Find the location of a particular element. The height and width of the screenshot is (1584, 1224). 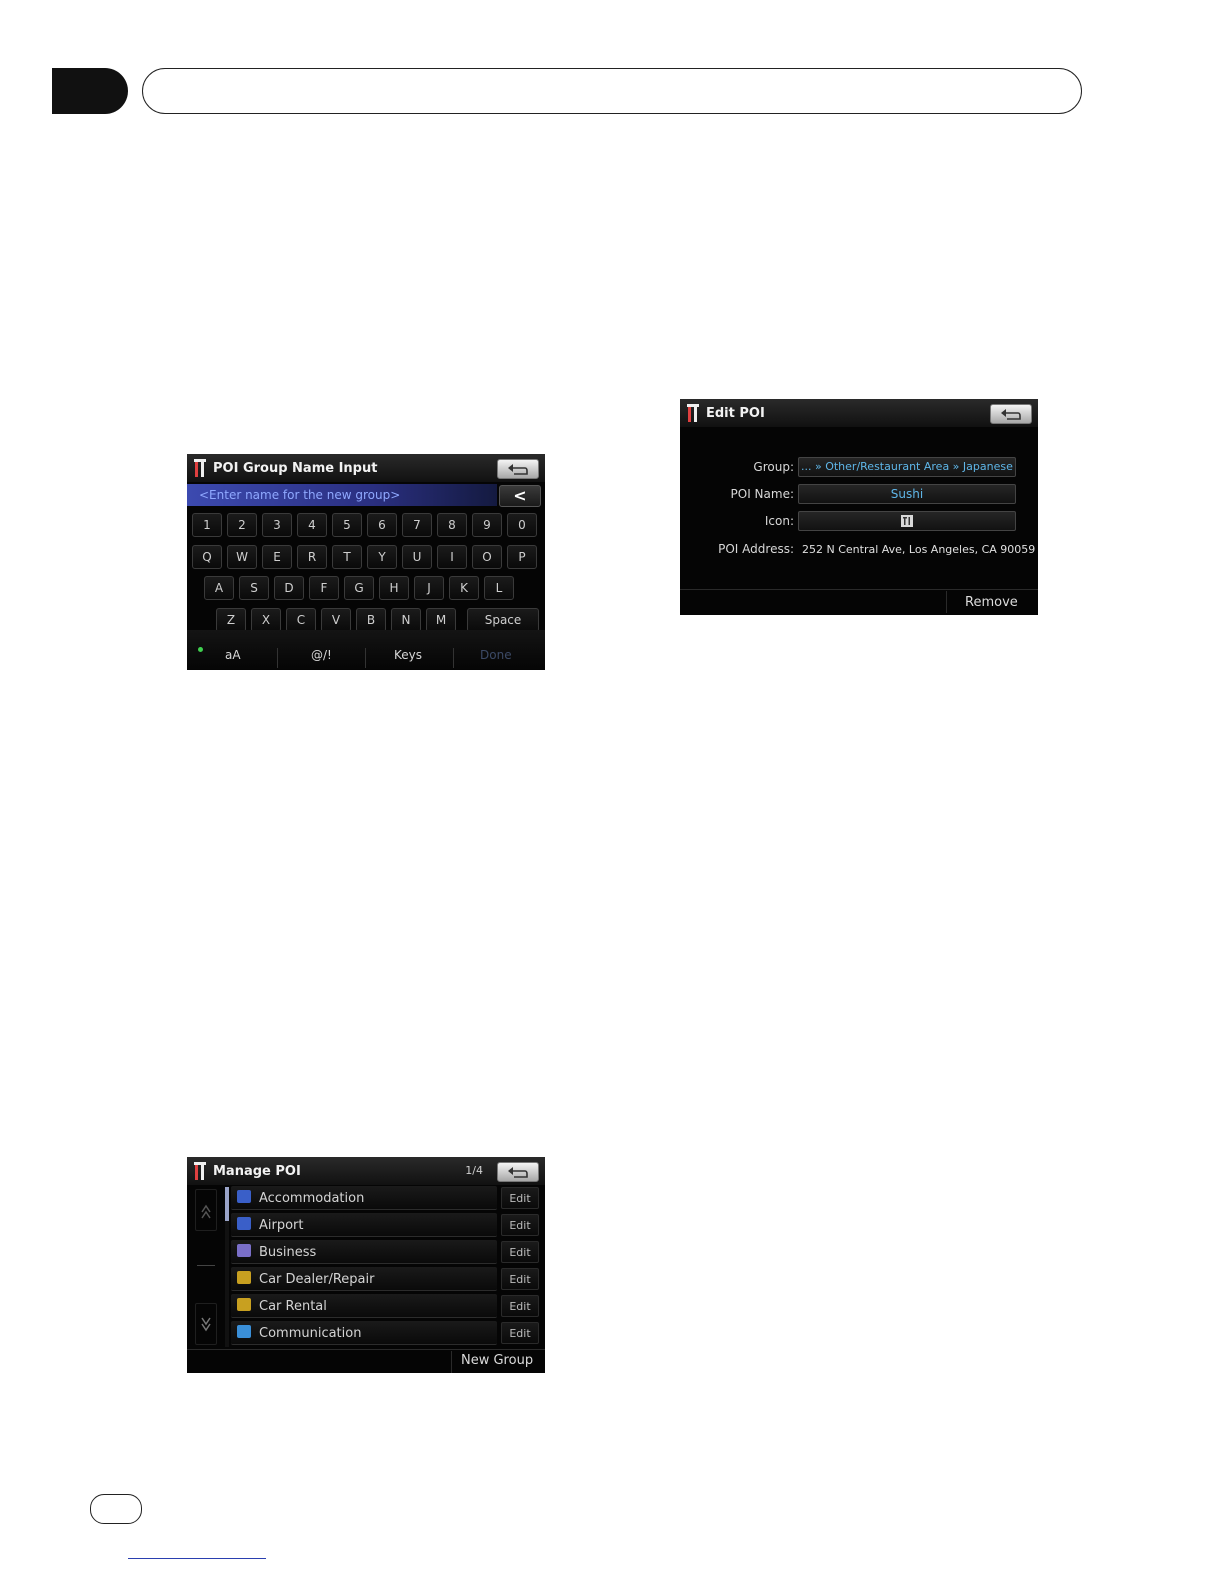

title-bar: Edit POI is located at coordinates (859, 413).